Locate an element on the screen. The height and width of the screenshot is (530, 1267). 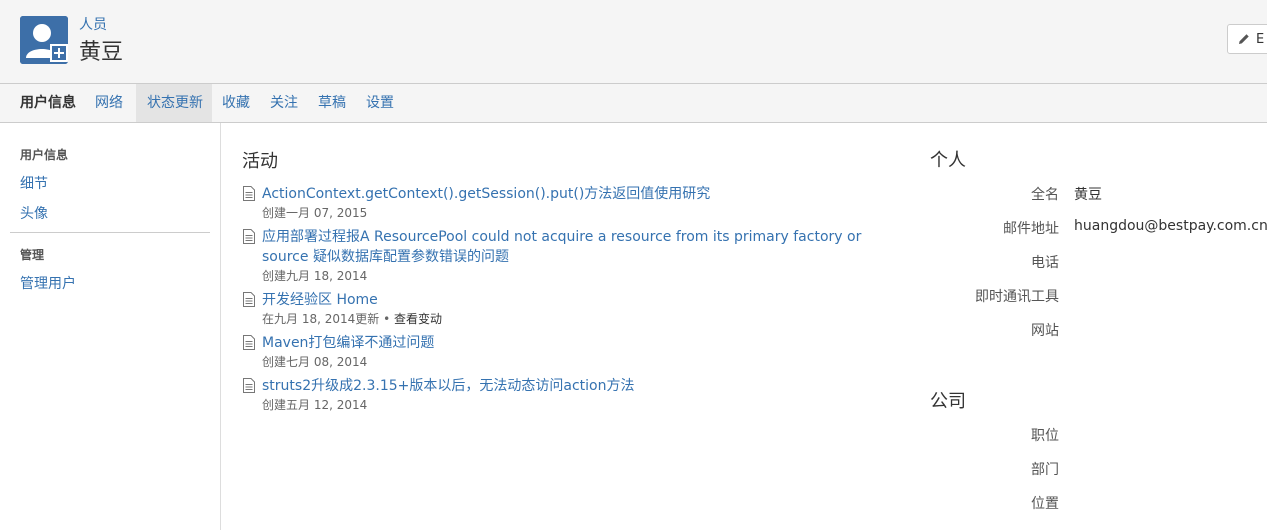
edit-button: E is located at coordinates (1247, 39).